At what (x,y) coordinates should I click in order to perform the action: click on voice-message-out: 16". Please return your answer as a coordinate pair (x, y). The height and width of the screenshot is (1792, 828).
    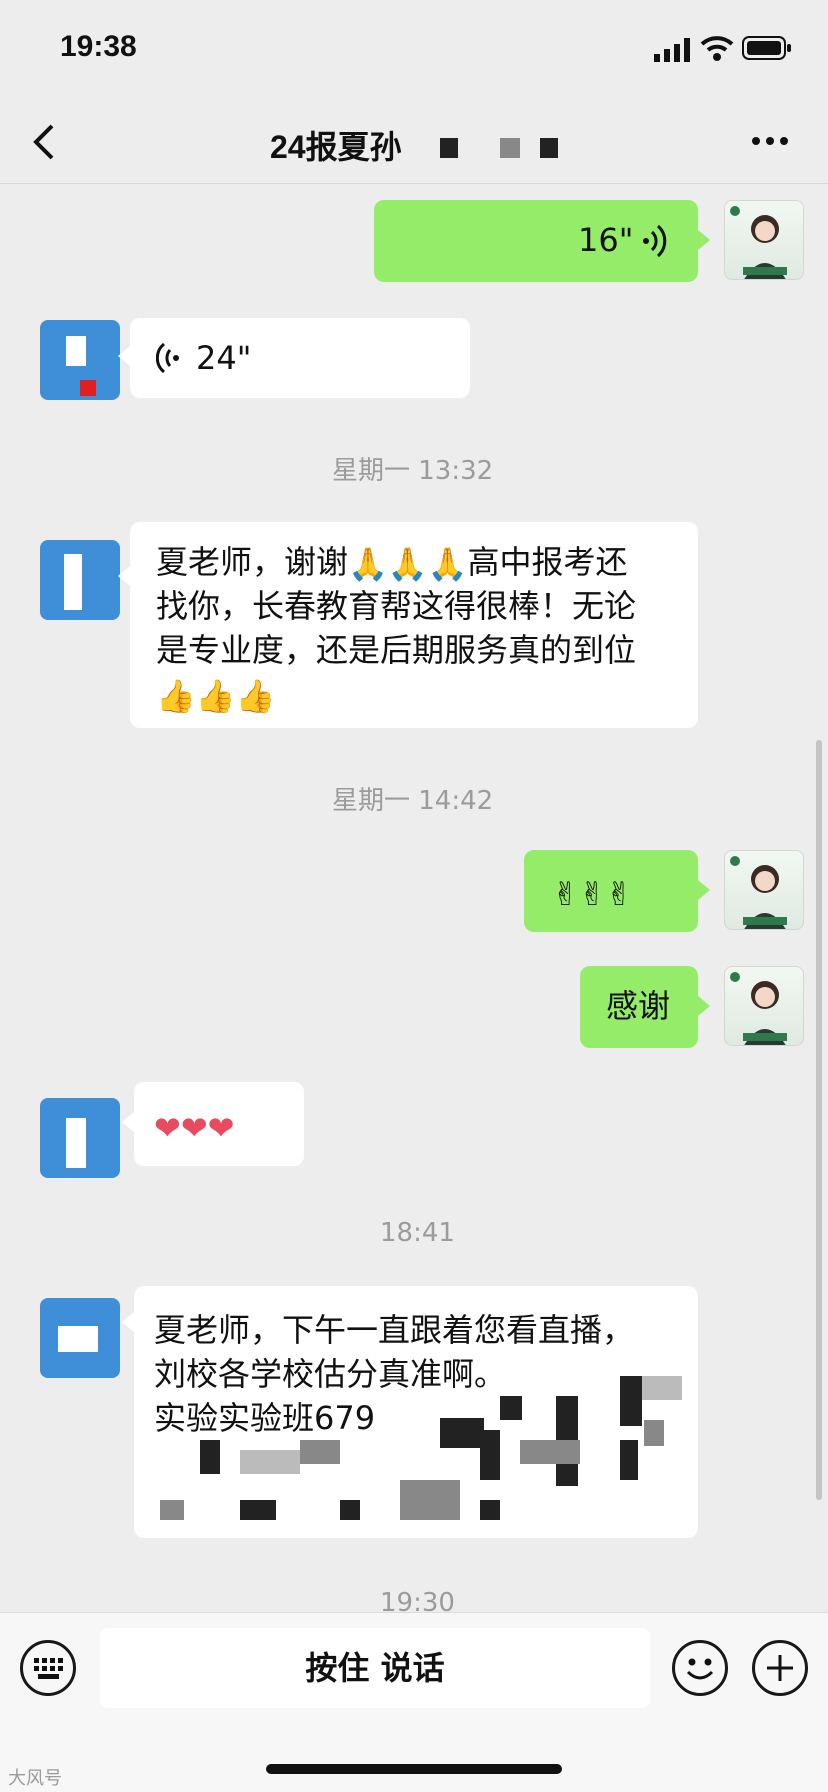
    Looking at the image, I should click on (536, 241).